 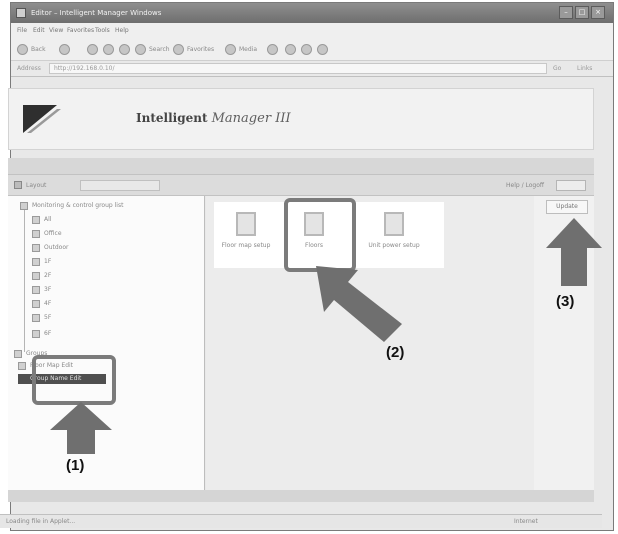 I want to click on back-label: Back, so click(x=38, y=49).